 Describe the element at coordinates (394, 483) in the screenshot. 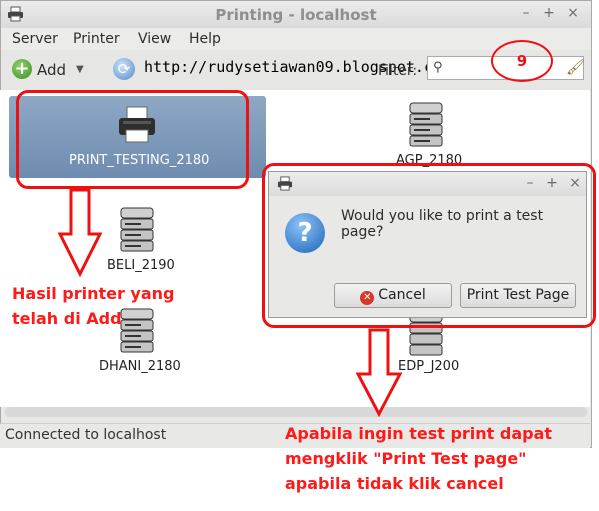

I see `annotation-line: apabila tidak klik cancel` at that location.